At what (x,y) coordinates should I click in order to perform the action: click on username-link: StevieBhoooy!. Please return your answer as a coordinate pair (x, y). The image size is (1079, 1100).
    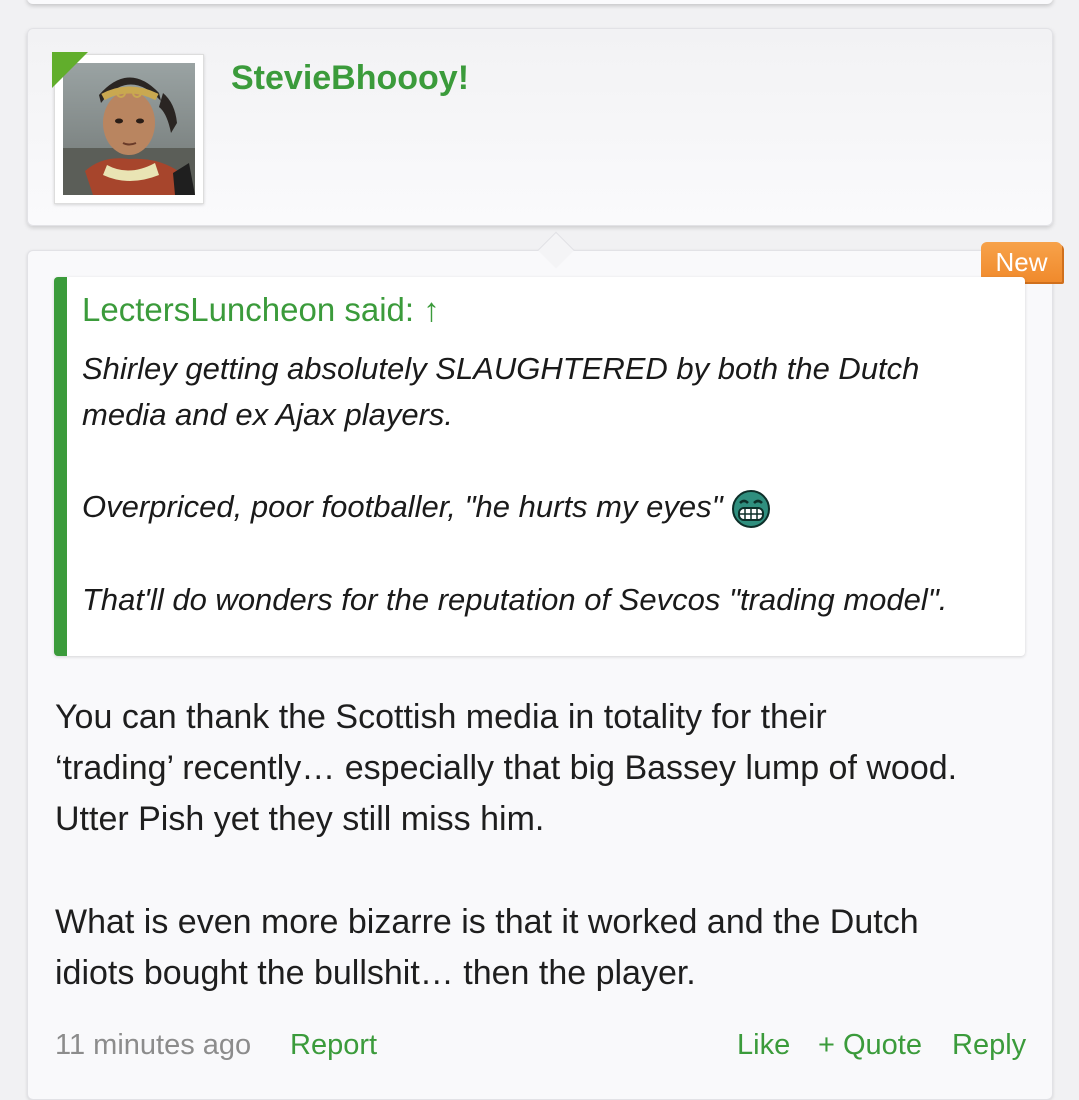
    Looking at the image, I should click on (350, 78).